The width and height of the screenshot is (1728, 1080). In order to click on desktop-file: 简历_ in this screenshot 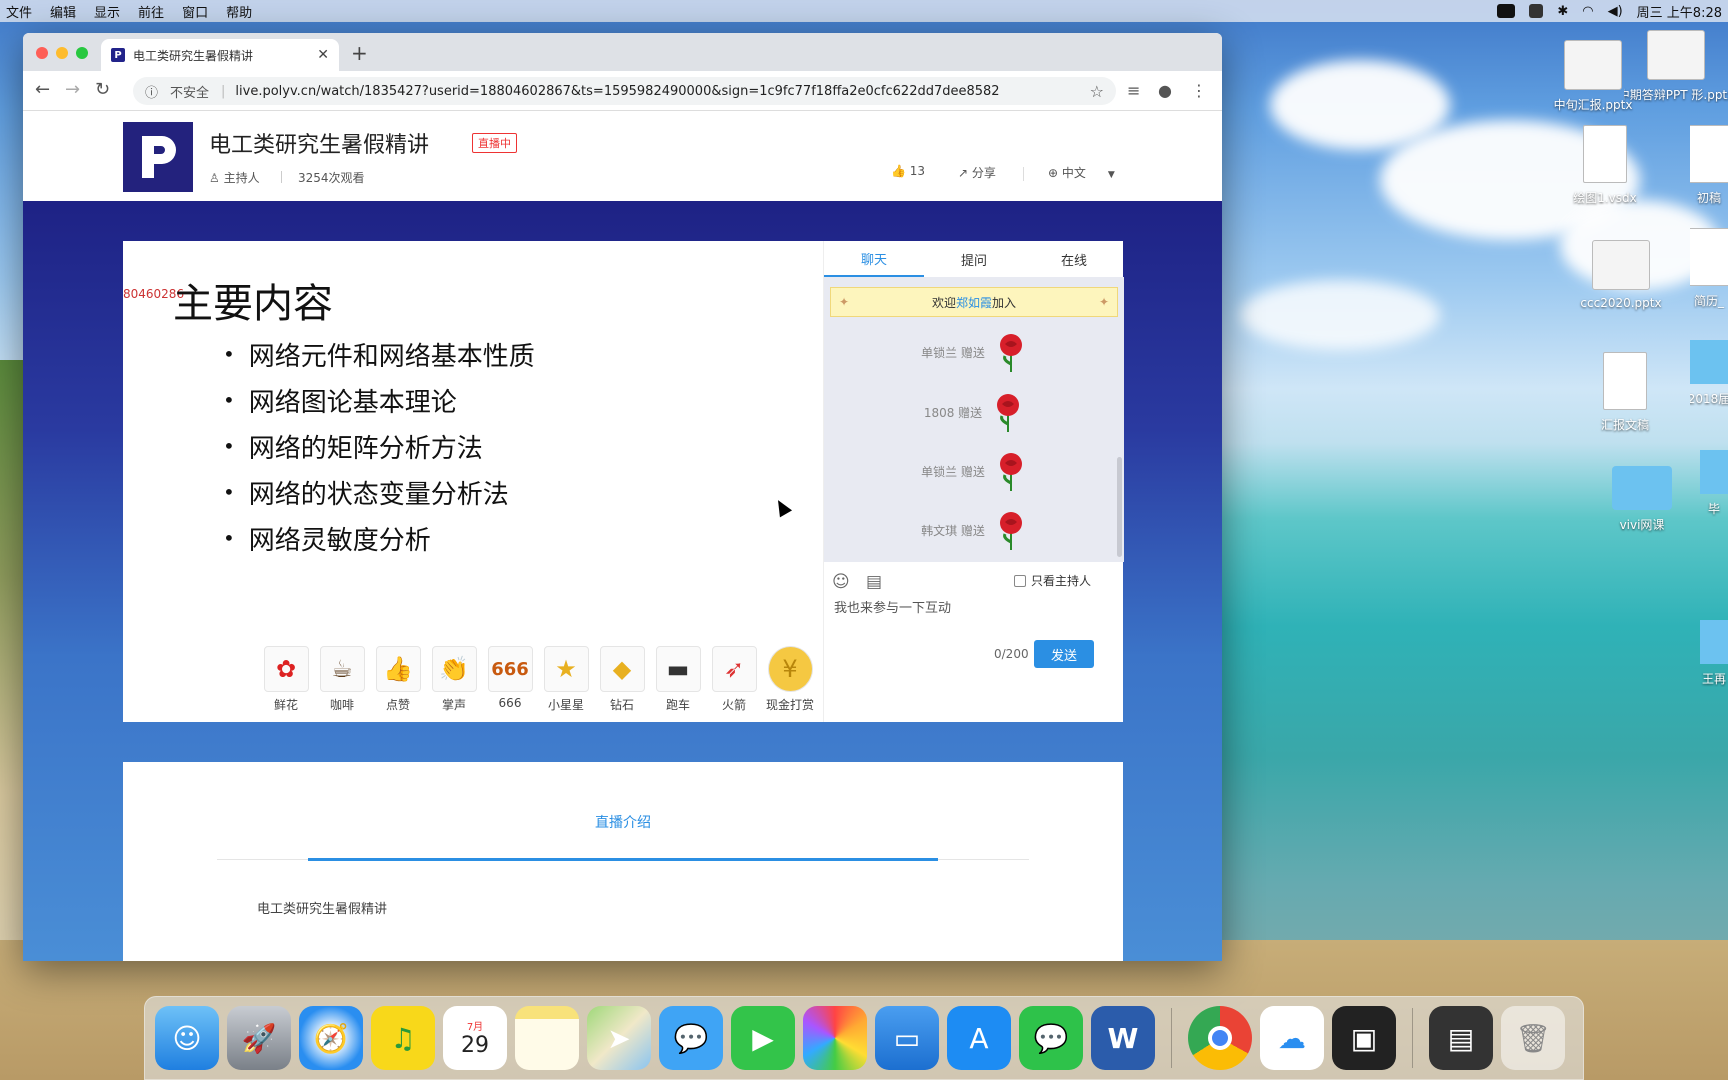, I will do `click(1709, 268)`.